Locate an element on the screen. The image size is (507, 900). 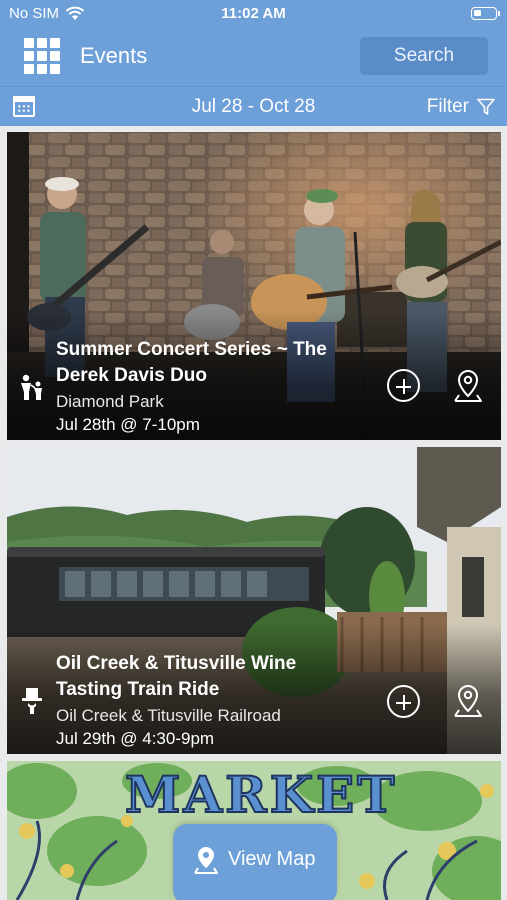
event-title-line1: Oil Creek & Titusville Wine is located at coordinates (176, 663).